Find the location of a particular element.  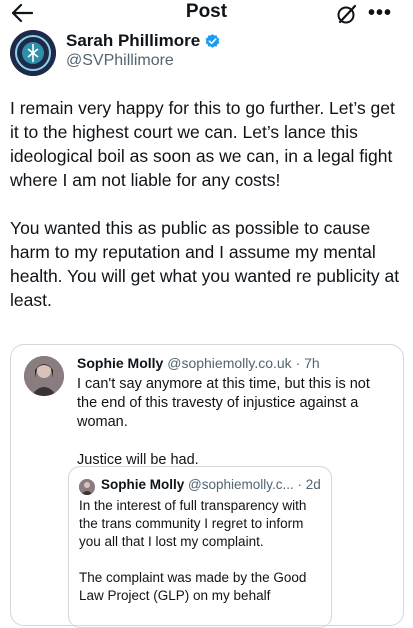

author-avatar is located at coordinates (33, 53).